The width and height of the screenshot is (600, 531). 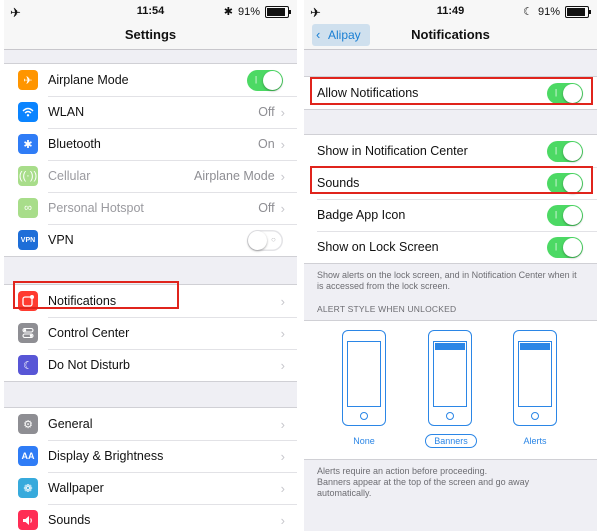 What do you see at coordinates (150, 240) in the screenshot?
I see `settings-row-vpn: VPN VPN ○` at bounding box center [150, 240].